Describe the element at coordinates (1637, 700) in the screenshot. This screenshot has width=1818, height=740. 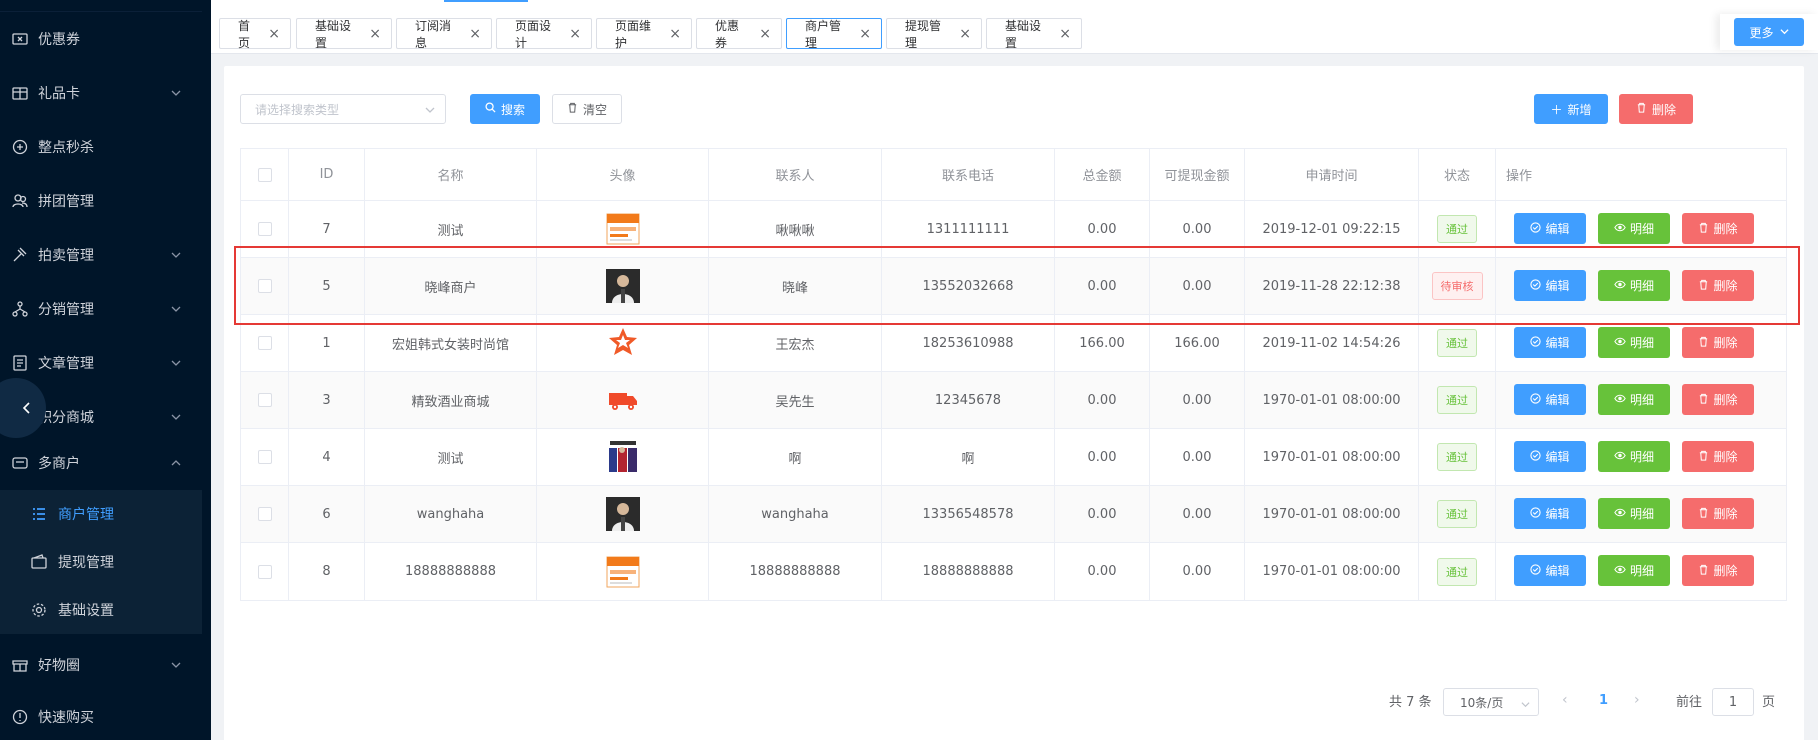
I see `next-page-button: ›` at that location.